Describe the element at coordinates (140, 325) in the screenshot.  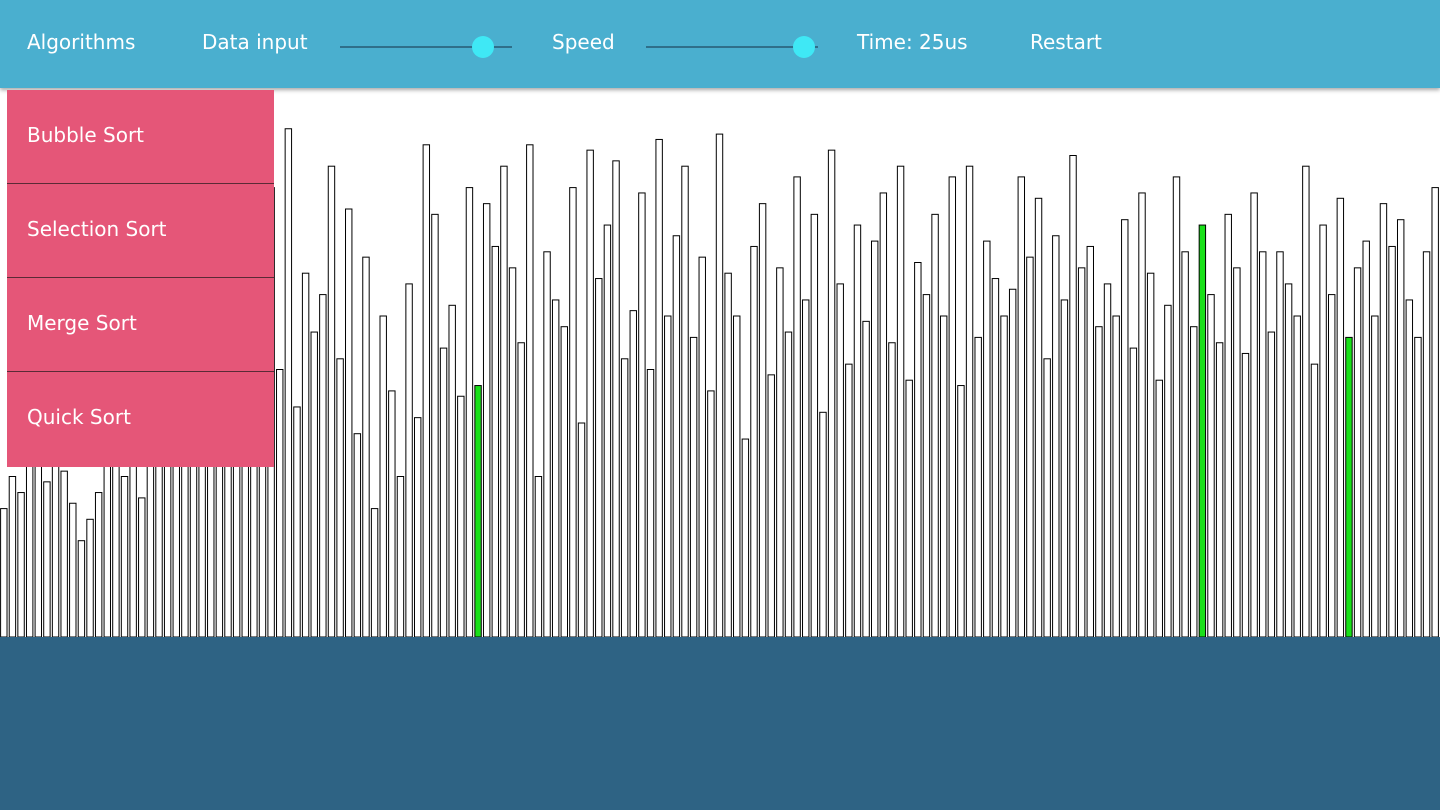
I see `menu-item-merge-sort: Merge Sort` at that location.